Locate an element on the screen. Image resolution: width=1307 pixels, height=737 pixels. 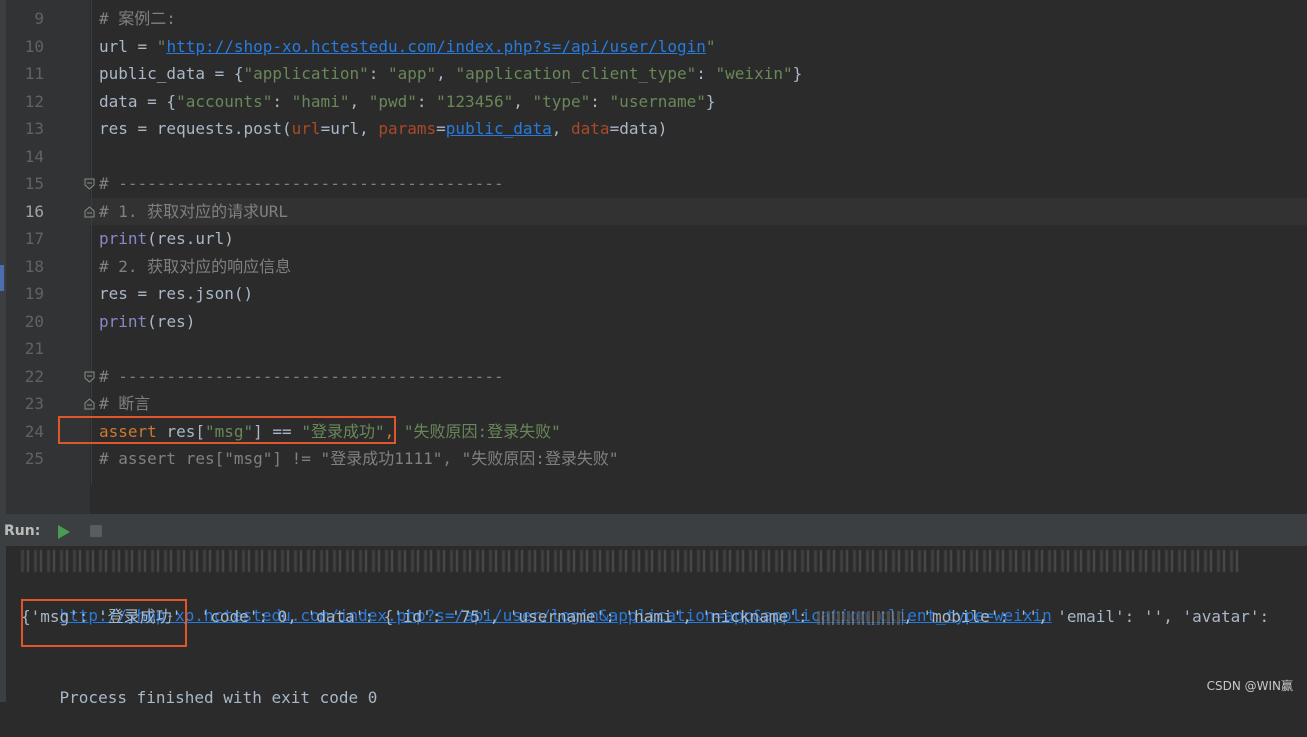
code-token: "application_client_type" is located at coordinates (576, 73).